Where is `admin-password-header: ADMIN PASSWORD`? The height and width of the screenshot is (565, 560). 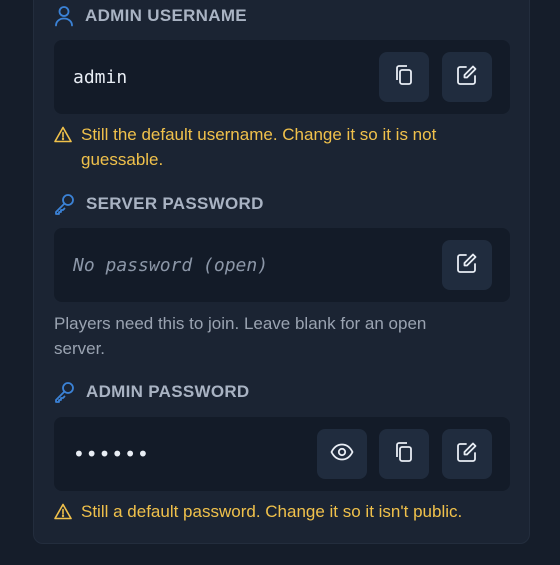
admin-password-header: ADMIN PASSWORD is located at coordinates (152, 392).